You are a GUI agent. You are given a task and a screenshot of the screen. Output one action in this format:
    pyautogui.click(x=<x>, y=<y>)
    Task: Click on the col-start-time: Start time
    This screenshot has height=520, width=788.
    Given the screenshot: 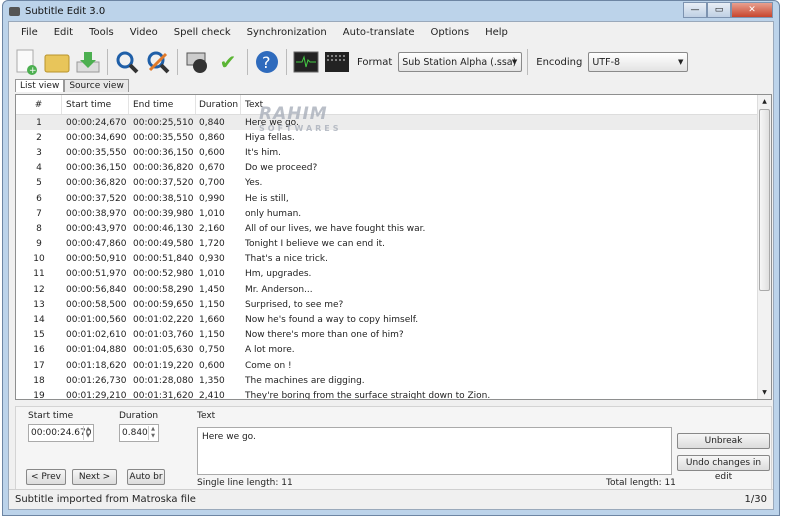 What is the action you would take?
    pyautogui.click(x=95, y=104)
    